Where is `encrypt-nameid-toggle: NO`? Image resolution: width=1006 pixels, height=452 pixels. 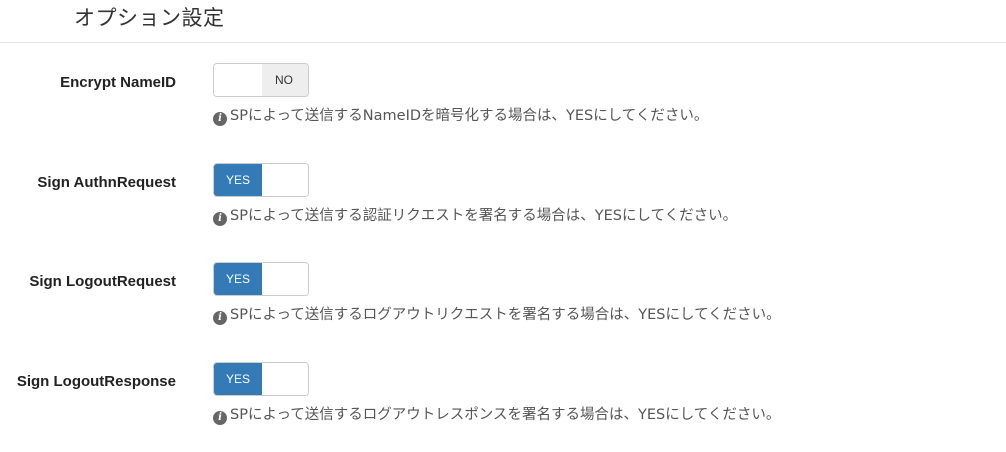 encrypt-nameid-toggle: NO is located at coordinates (261, 80).